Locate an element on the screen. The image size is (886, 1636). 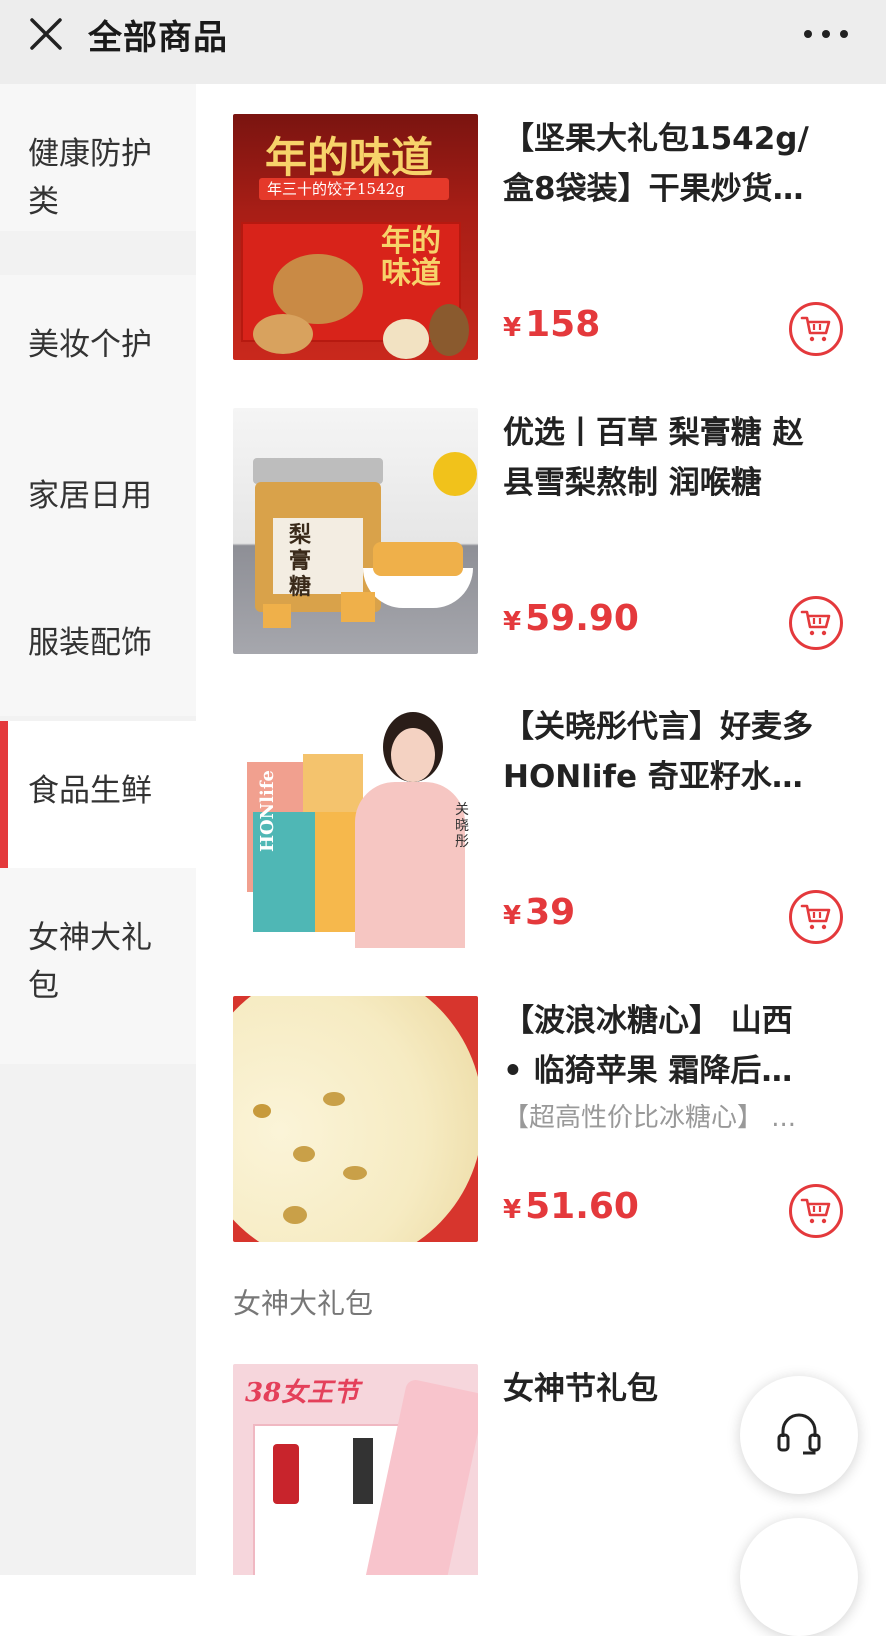
sidebar-item-food: 食品生鲜 is located at coordinates (98, 794).